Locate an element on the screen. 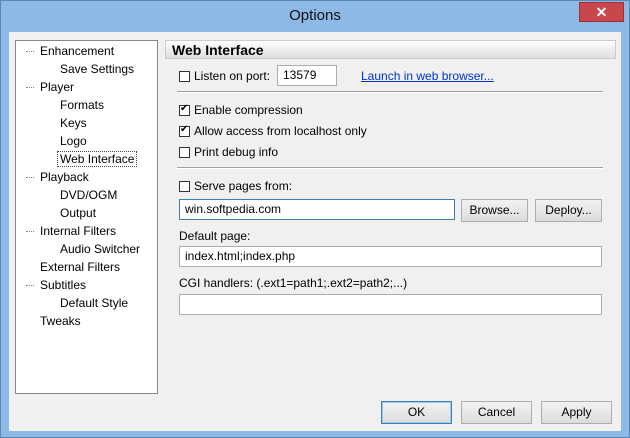 Image resolution: width=630 pixels, height=438 pixels. checkbox-label: Allow access from localhost only is located at coordinates (280, 131).